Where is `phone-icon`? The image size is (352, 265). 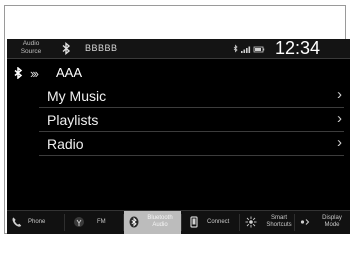 phone-icon is located at coordinates (17, 222).